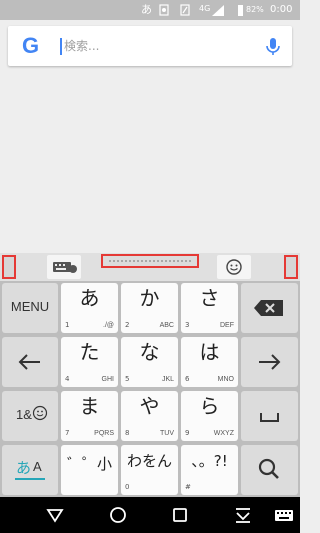 Image resolution: width=320 pixels, height=533 pixels. Describe the element at coordinates (218, 10) in the screenshot. I see `signal-icon` at that location.